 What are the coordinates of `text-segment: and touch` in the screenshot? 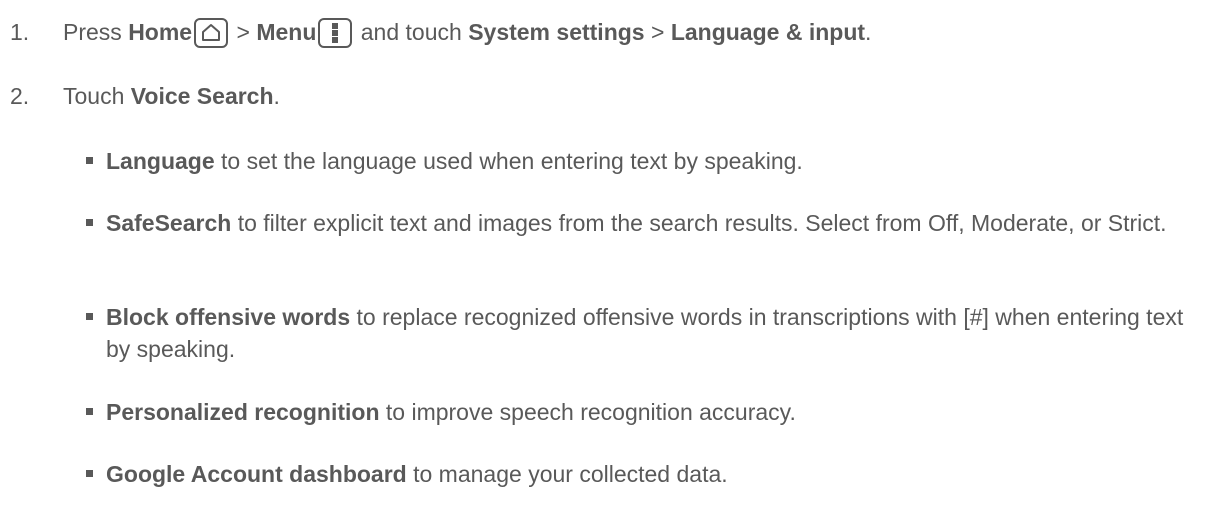 It's located at (411, 32).